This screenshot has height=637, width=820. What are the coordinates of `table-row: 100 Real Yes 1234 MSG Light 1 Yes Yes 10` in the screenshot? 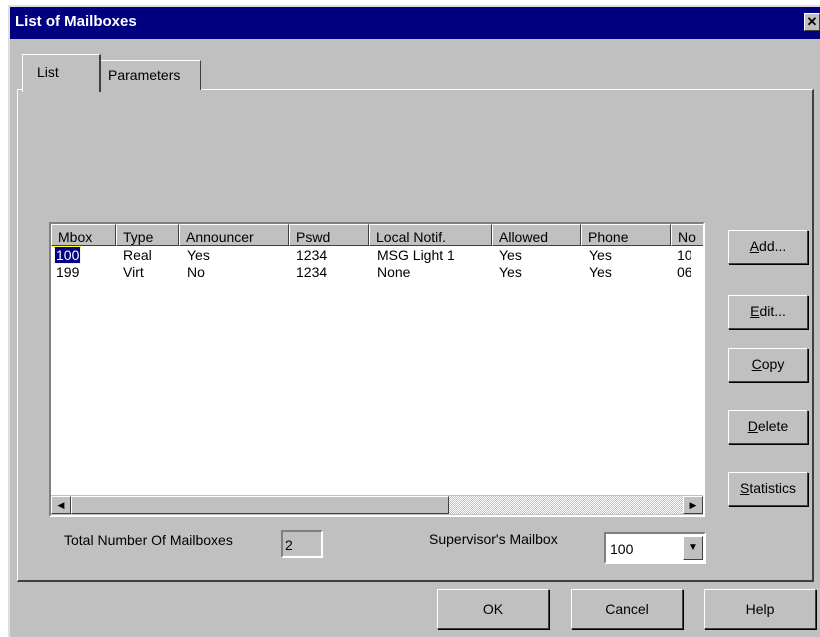 It's located at (377, 255).